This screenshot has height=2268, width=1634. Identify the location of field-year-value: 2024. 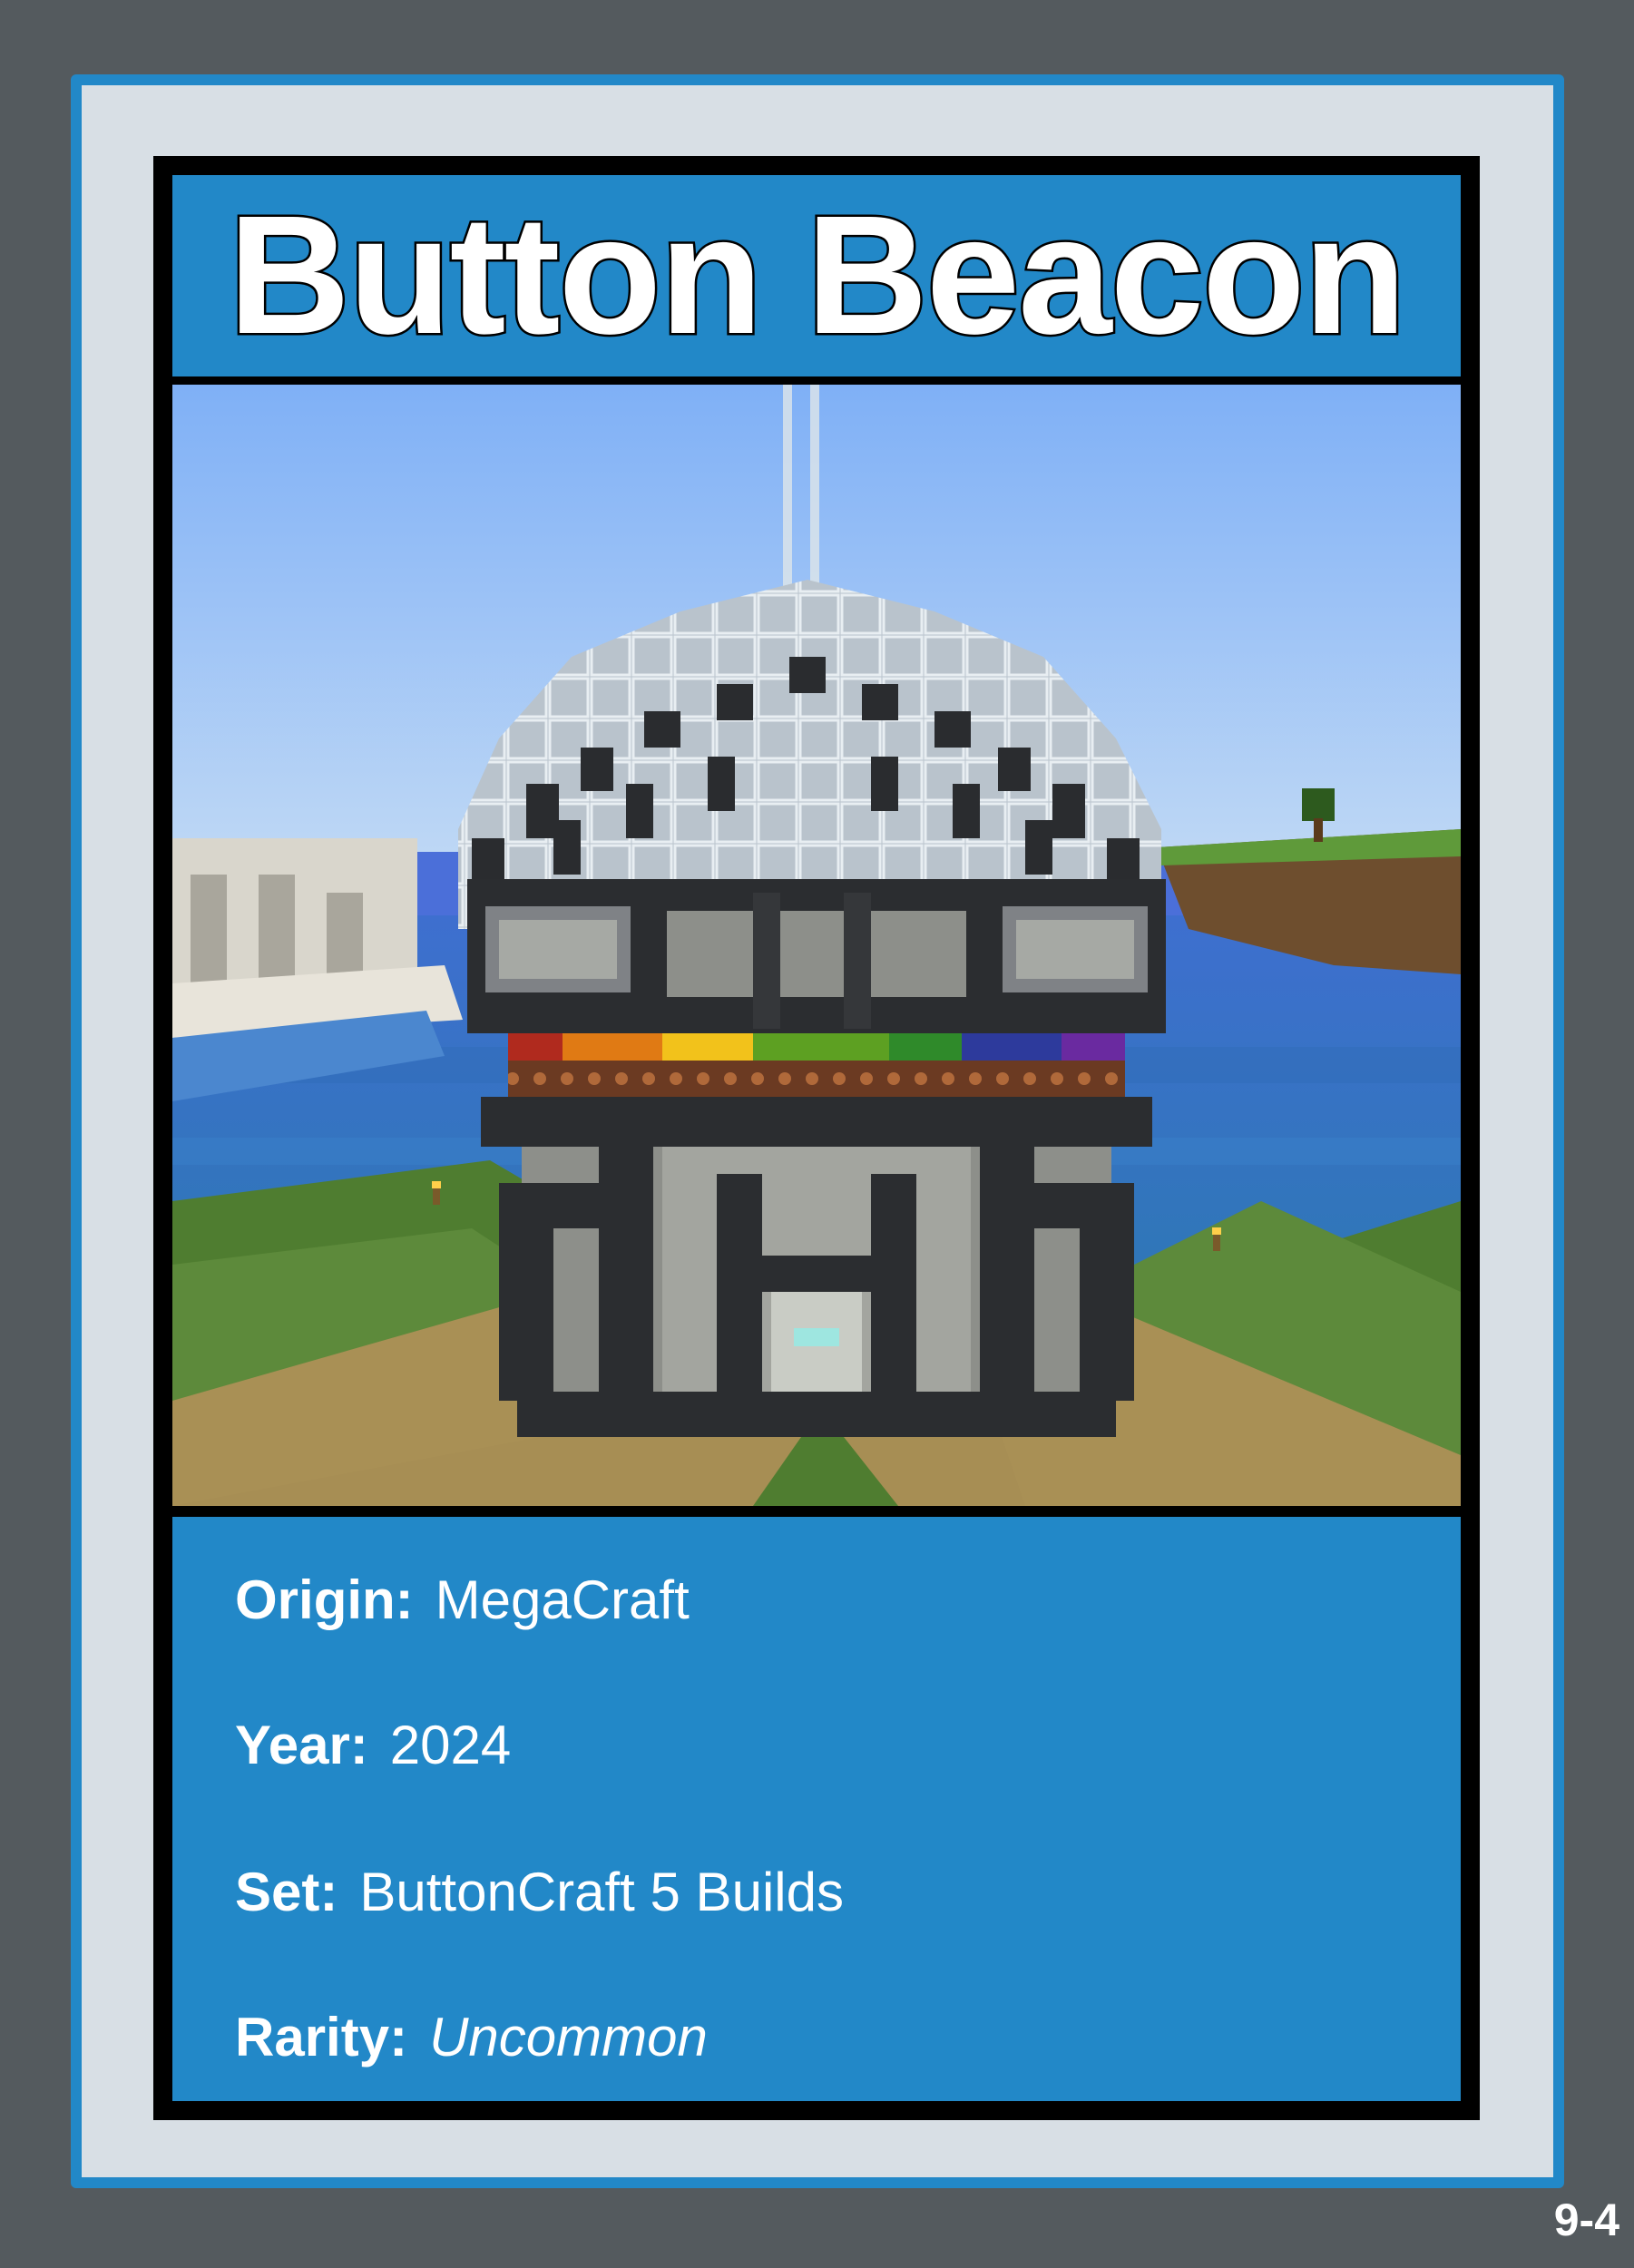
(450, 1745).